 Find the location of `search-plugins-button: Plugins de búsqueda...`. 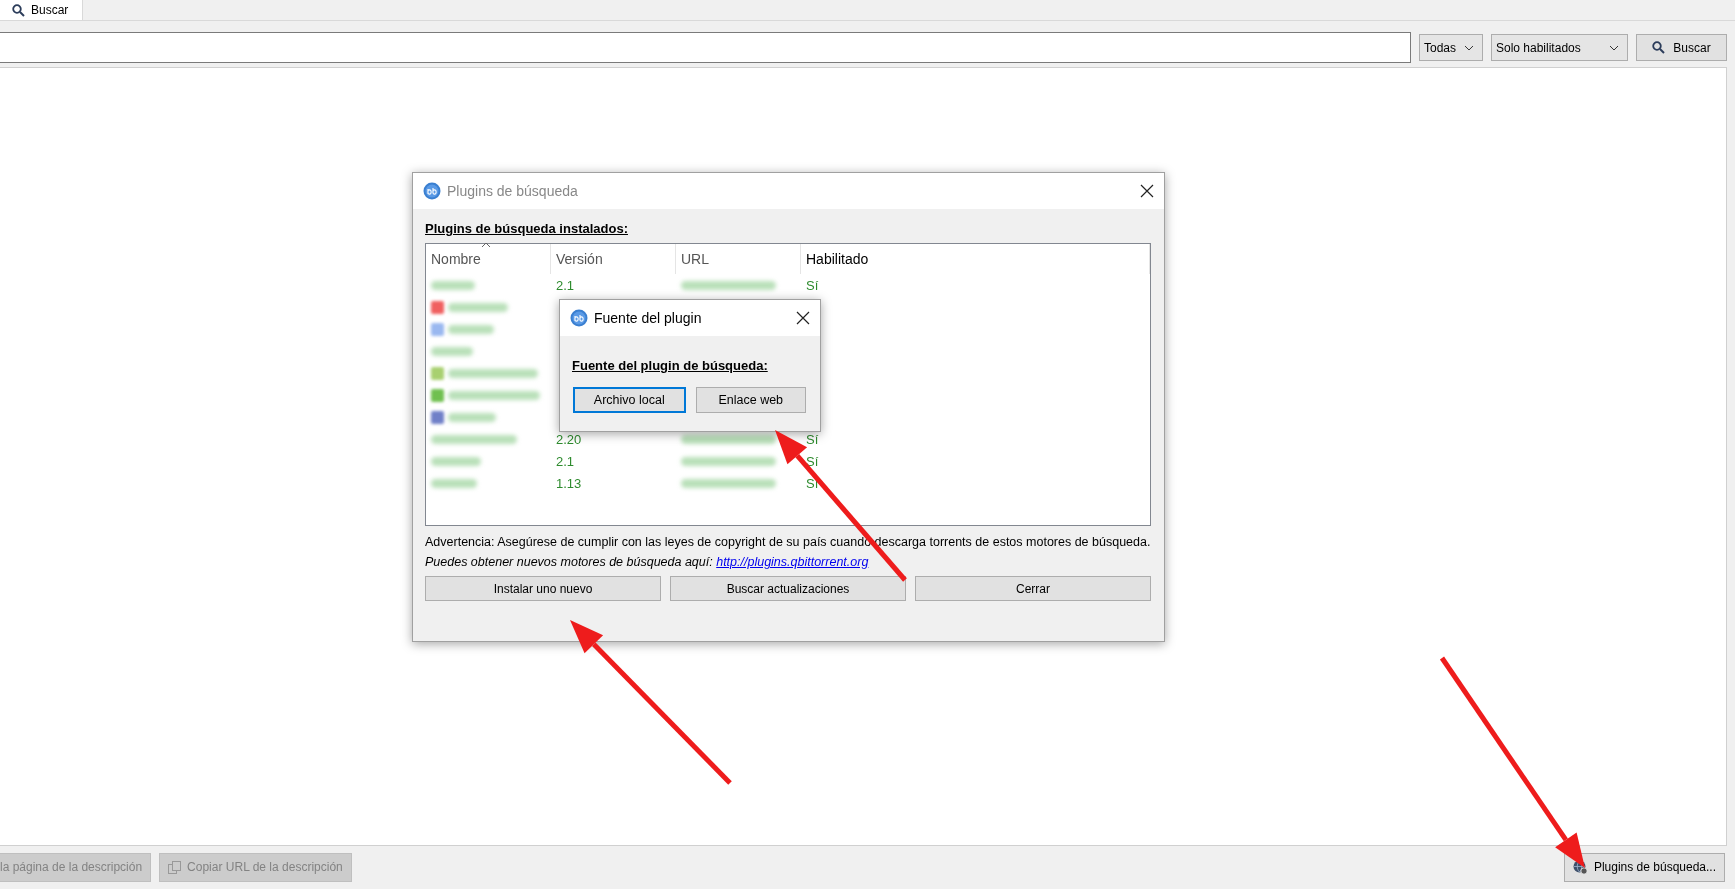

search-plugins-button: Plugins de búsqueda... is located at coordinates (1644, 867).